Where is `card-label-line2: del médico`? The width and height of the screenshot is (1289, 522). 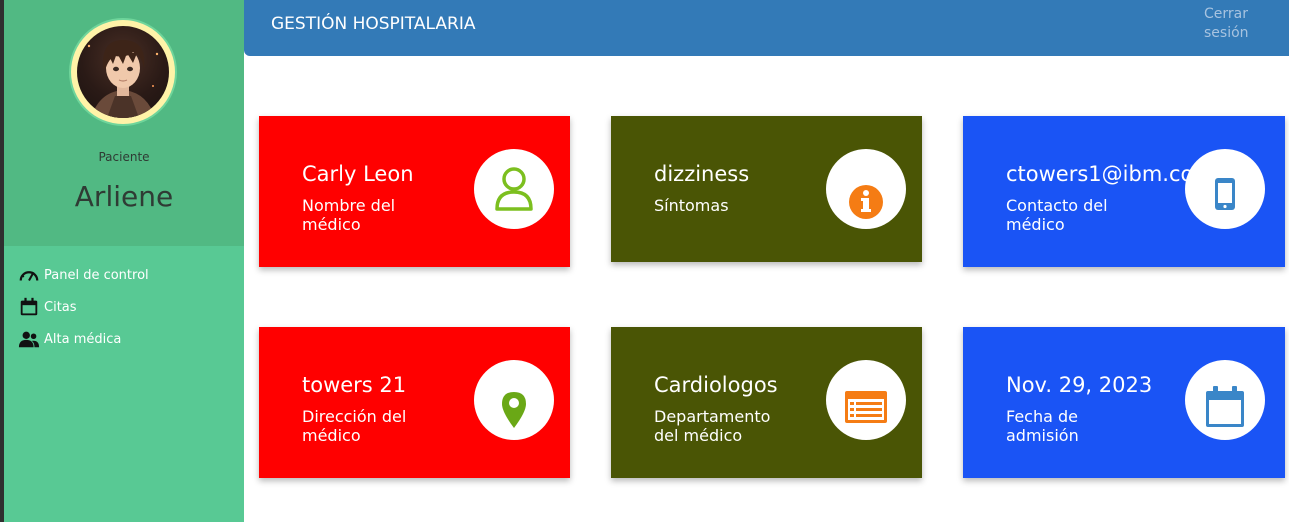 card-label-line2: del médico is located at coordinates (698, 435).